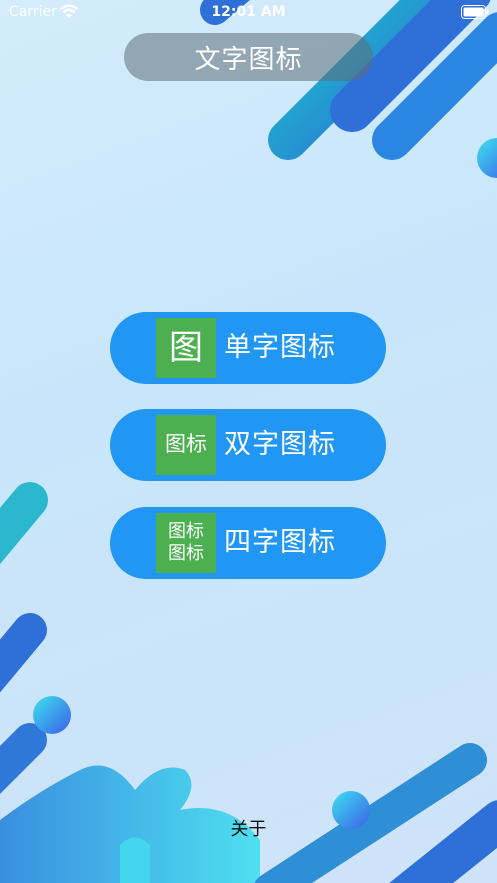 The image size is (497, 883). I want to click on page-title-pill: 文字图标, so click(248, 57).